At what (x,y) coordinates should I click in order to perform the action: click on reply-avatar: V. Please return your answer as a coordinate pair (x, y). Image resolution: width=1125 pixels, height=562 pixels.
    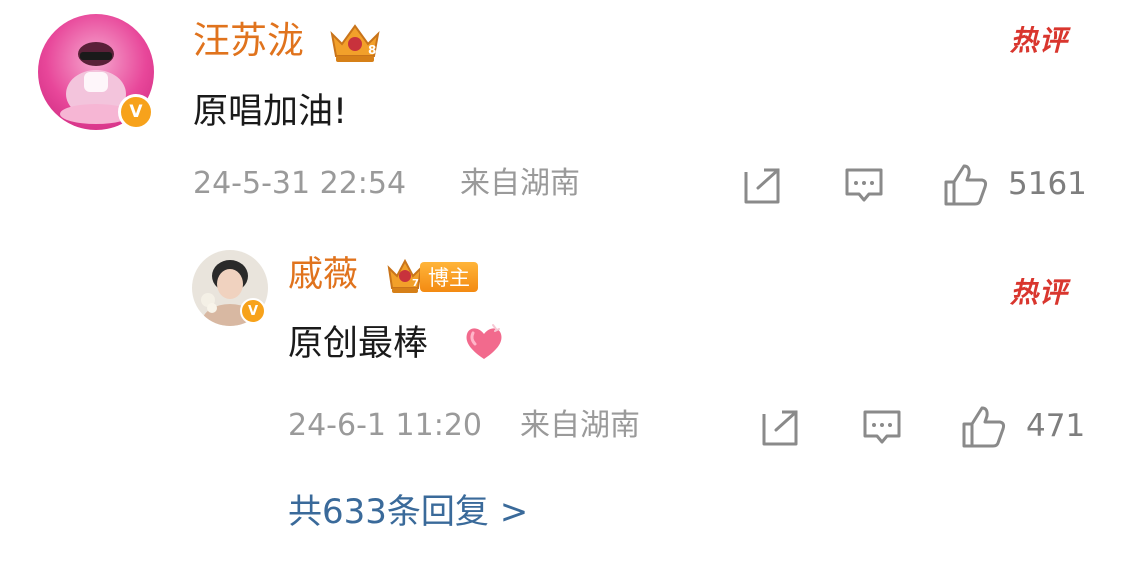
    Looking at the image, I should click on (230, 288).